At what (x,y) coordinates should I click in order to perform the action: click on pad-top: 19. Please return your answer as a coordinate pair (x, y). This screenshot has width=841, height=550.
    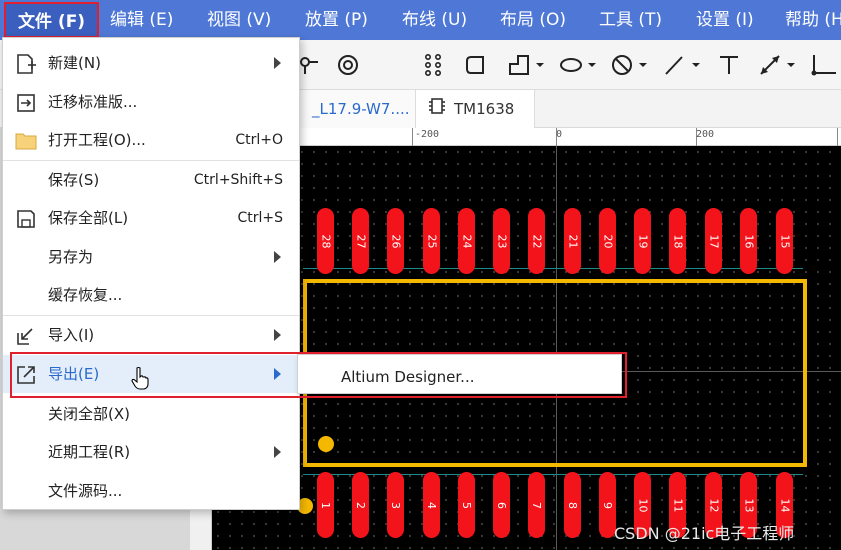
    Looking at the image, I should click on (642, 241).